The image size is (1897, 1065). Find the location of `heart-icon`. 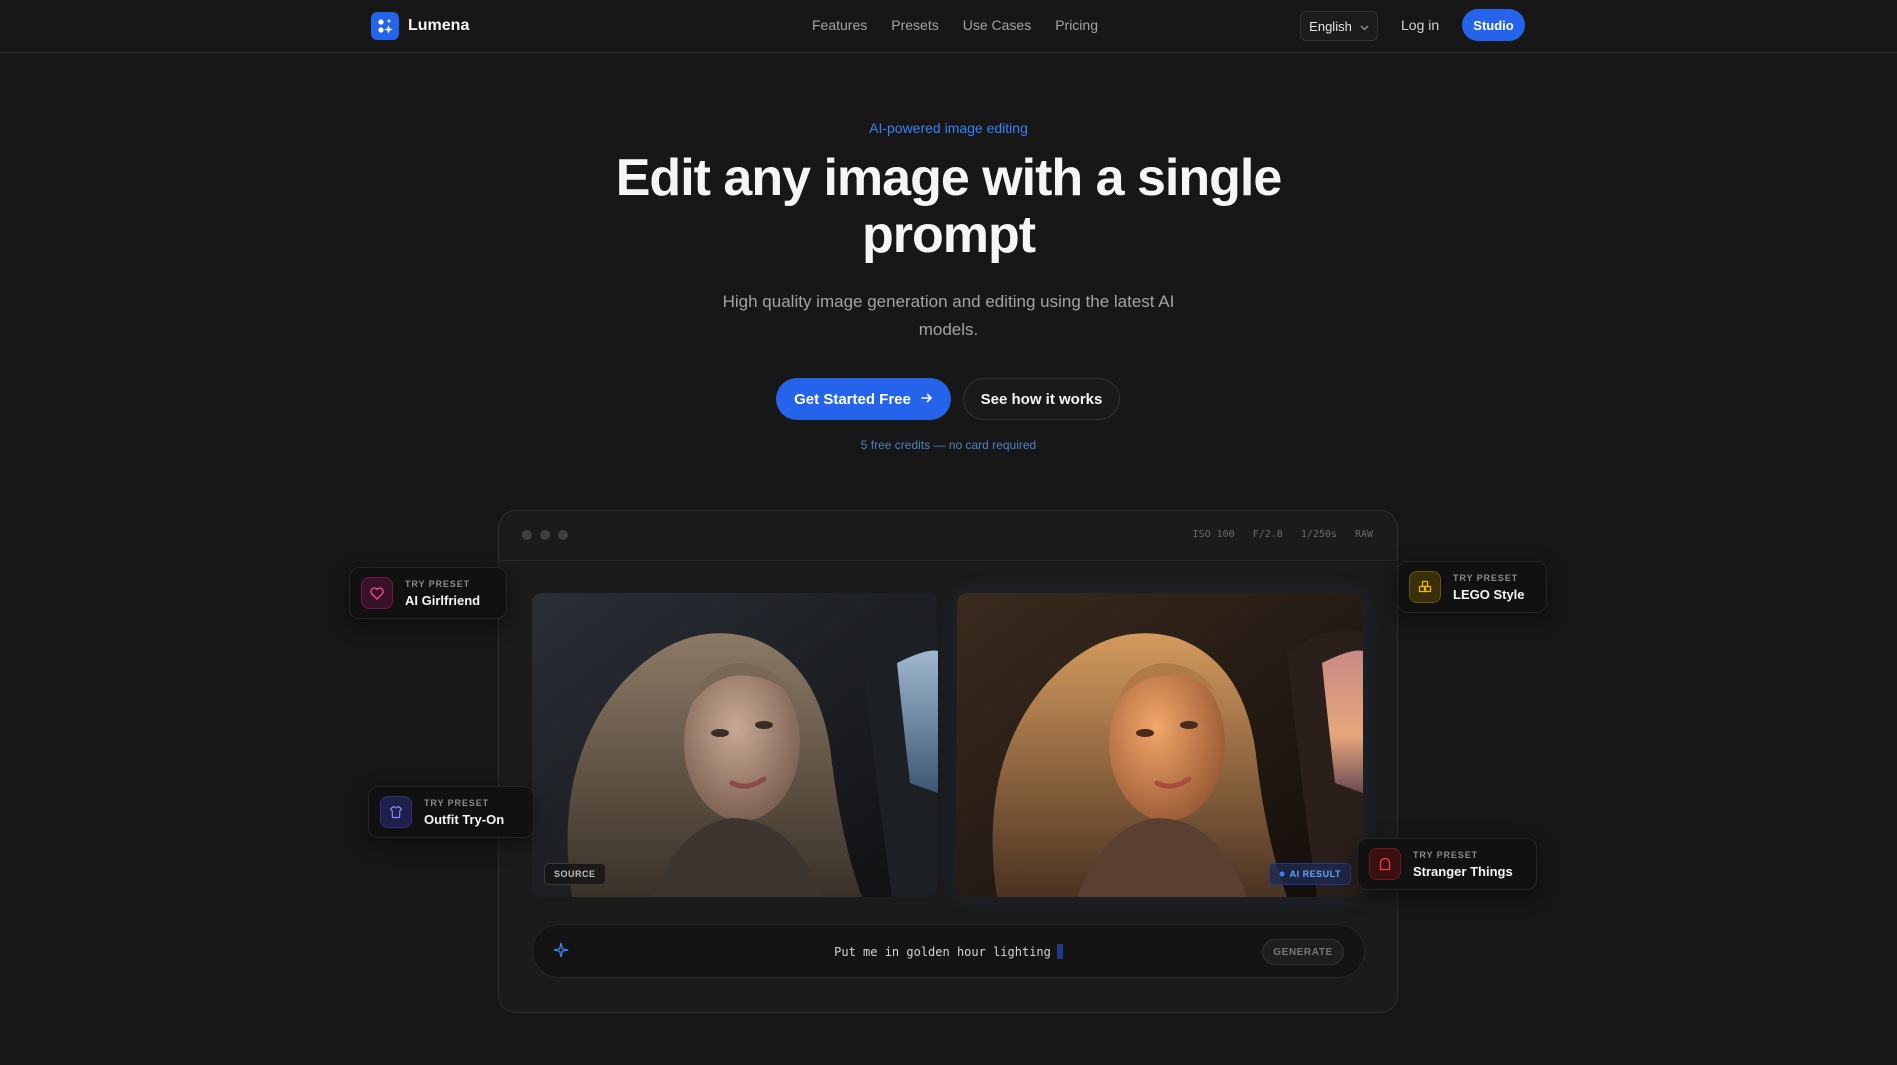

heart-icon is located at coordinates (377, 593).